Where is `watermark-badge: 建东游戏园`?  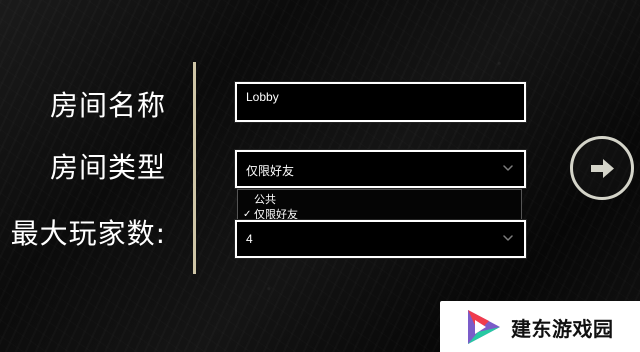
watermark-badge: 建东游戏园 is located at coordinates (540, 326).